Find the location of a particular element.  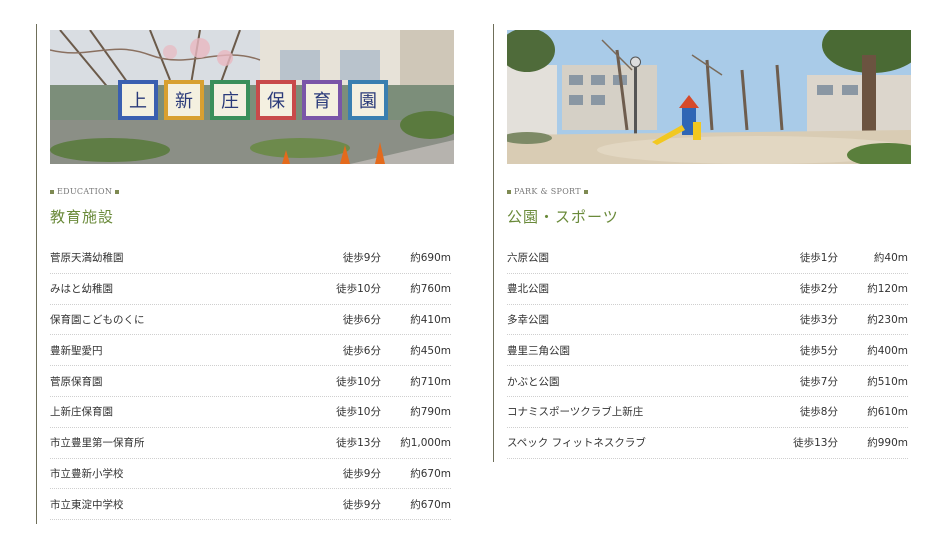

distance: 約450m is located at coordinates (430, 350).